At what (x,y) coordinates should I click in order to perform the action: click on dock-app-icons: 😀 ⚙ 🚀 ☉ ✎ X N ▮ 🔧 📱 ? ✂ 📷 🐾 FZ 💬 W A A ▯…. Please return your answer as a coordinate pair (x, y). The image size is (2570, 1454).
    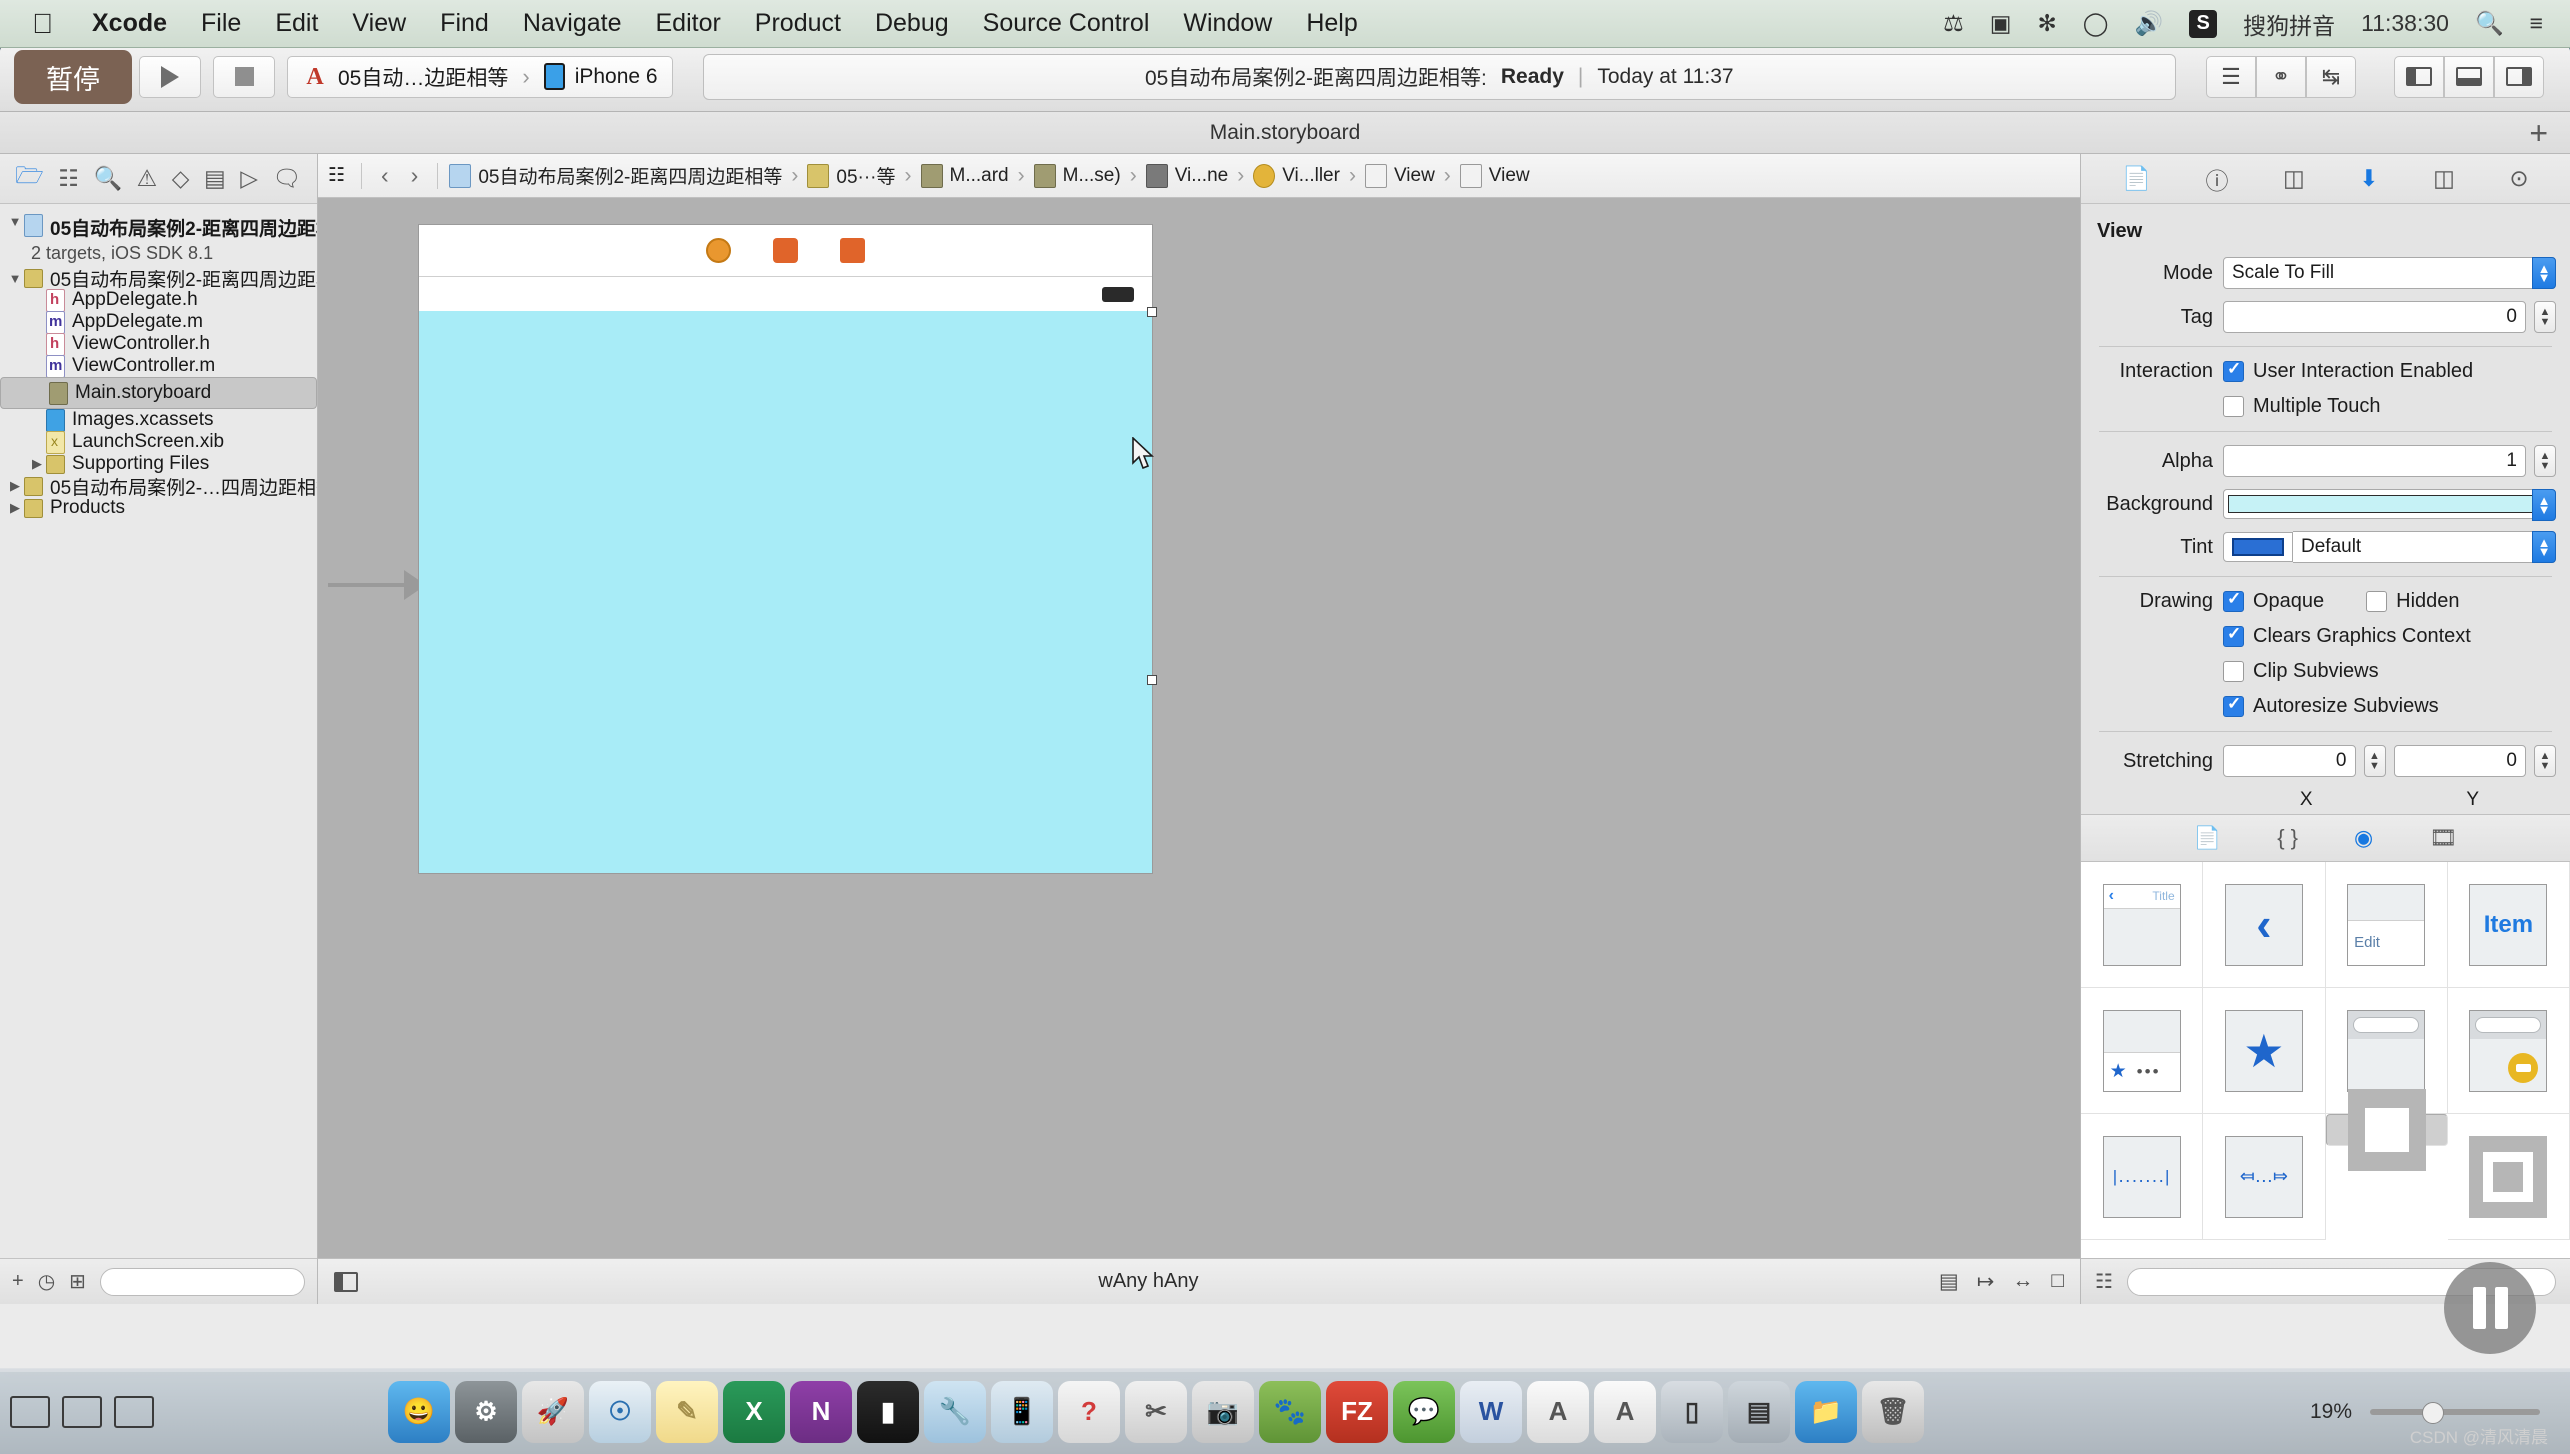
    Looking at the image, I should click on (1156, 1411).